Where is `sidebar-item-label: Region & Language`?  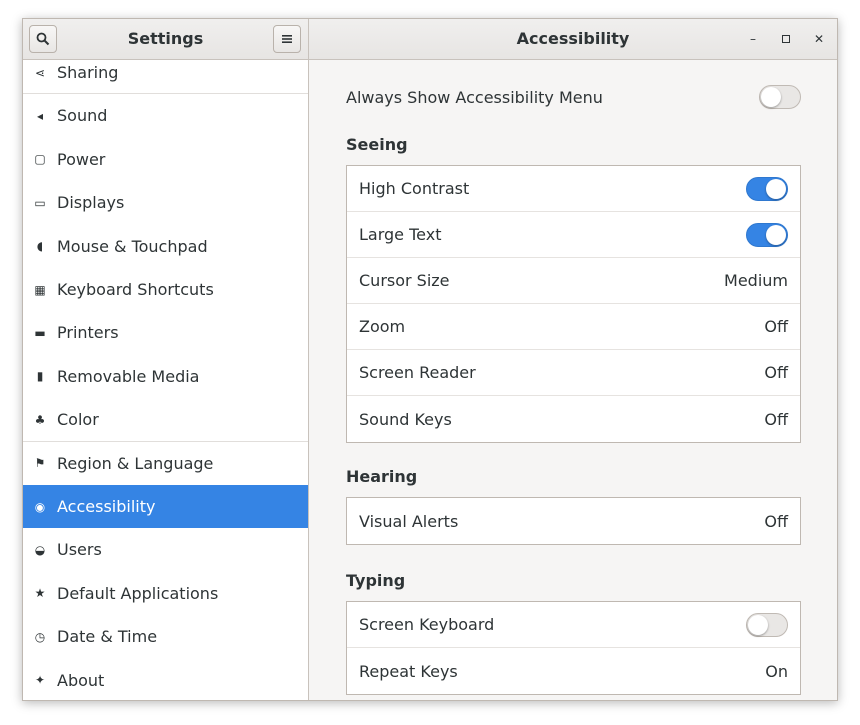
sidebar-item-label: Region & Language is located at coordinates (135, 463).